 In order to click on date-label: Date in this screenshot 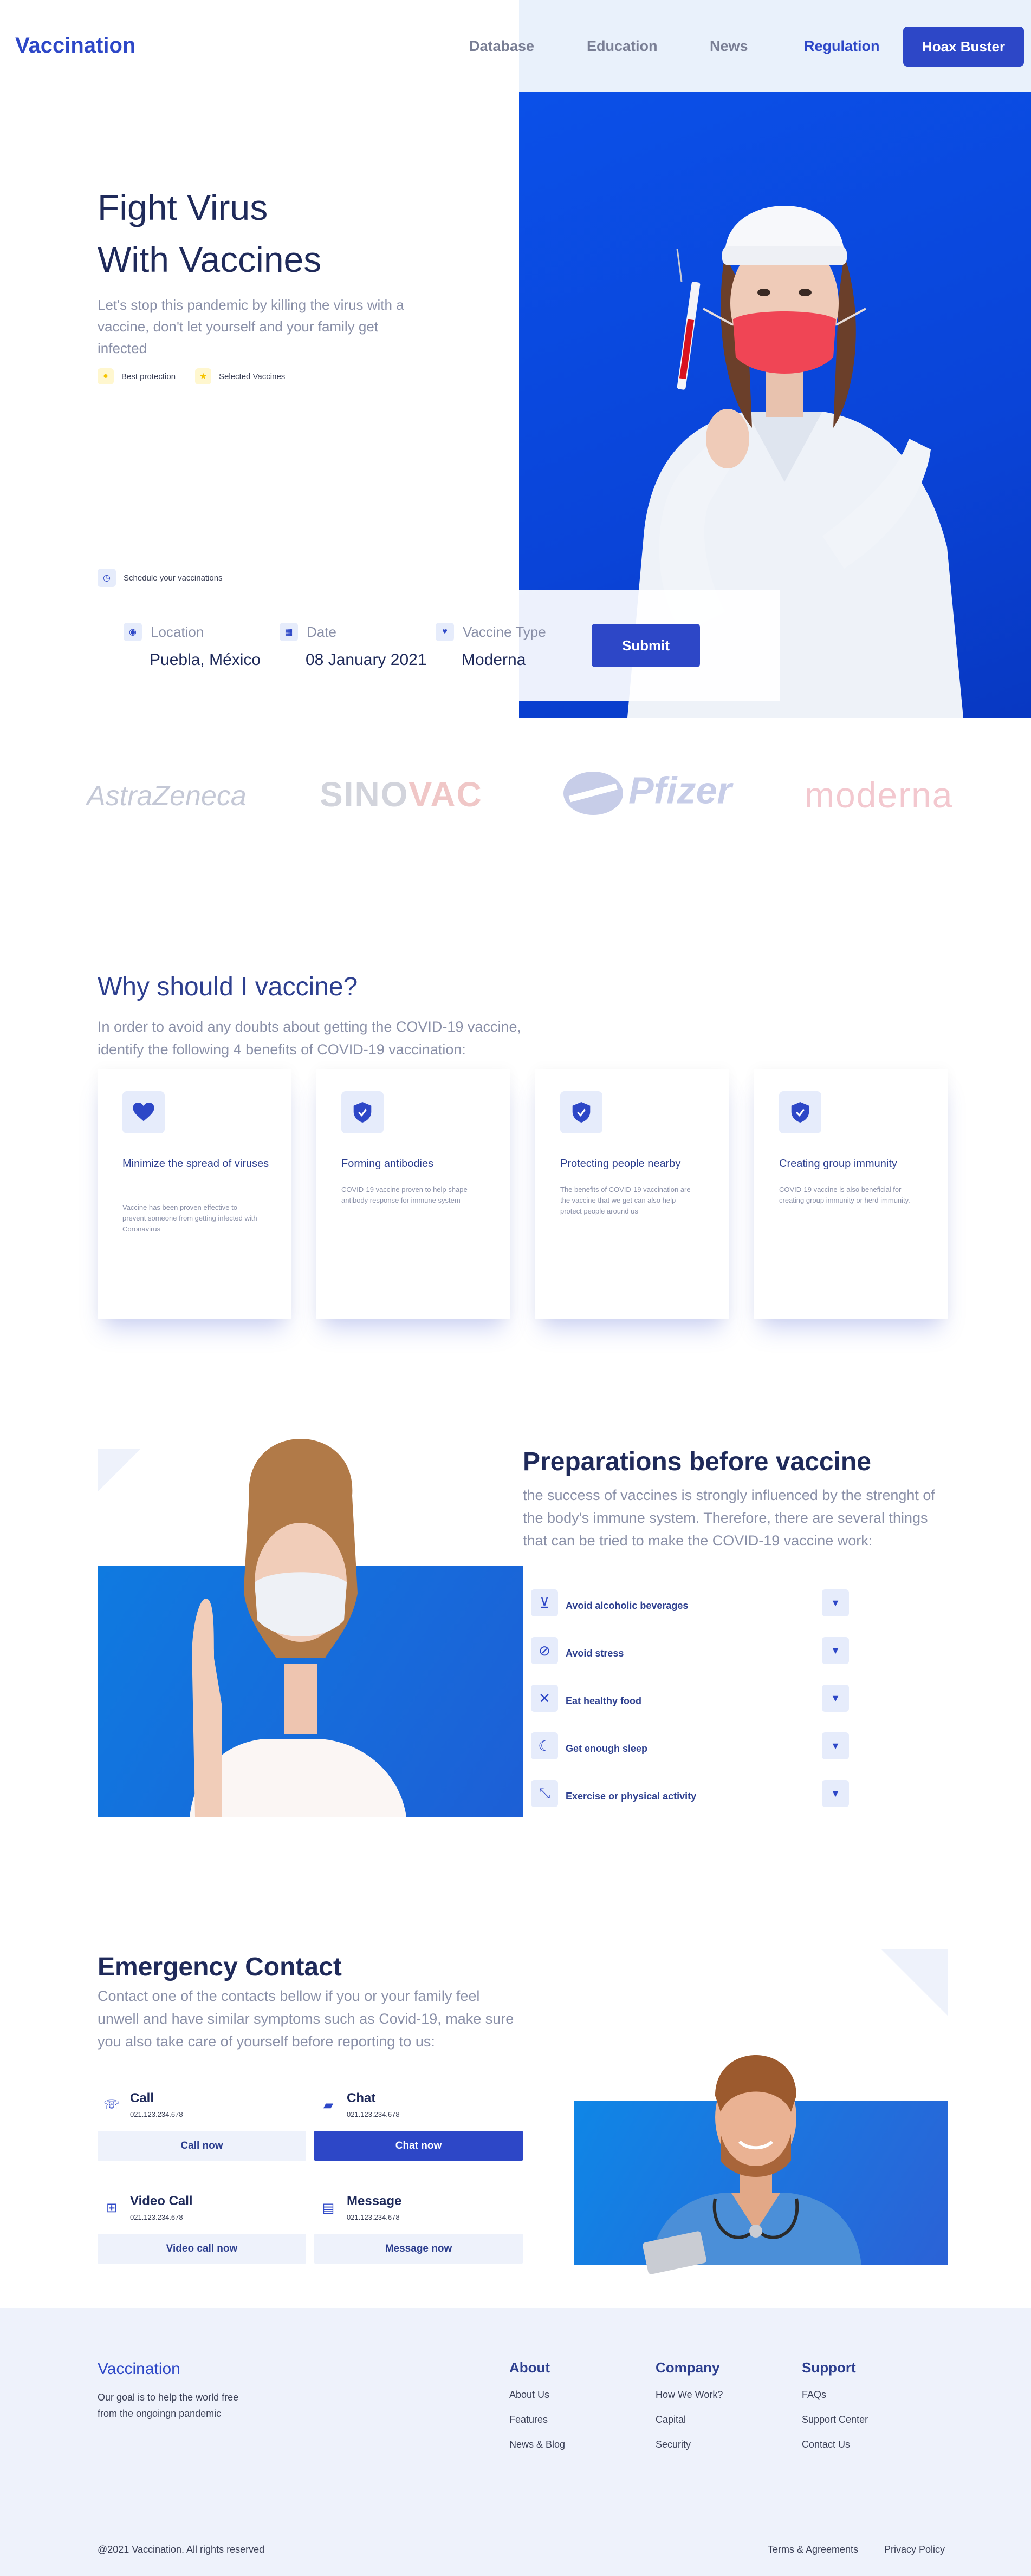, I will do `click(321, 631)`.